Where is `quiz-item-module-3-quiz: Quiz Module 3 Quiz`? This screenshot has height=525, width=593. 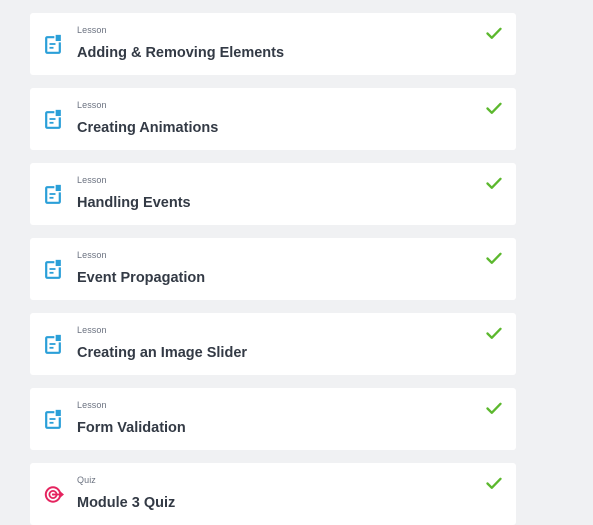
quiz-item-module-3-quiz: Quiz Module 3 Quiz is located at coordinates (273, 494).